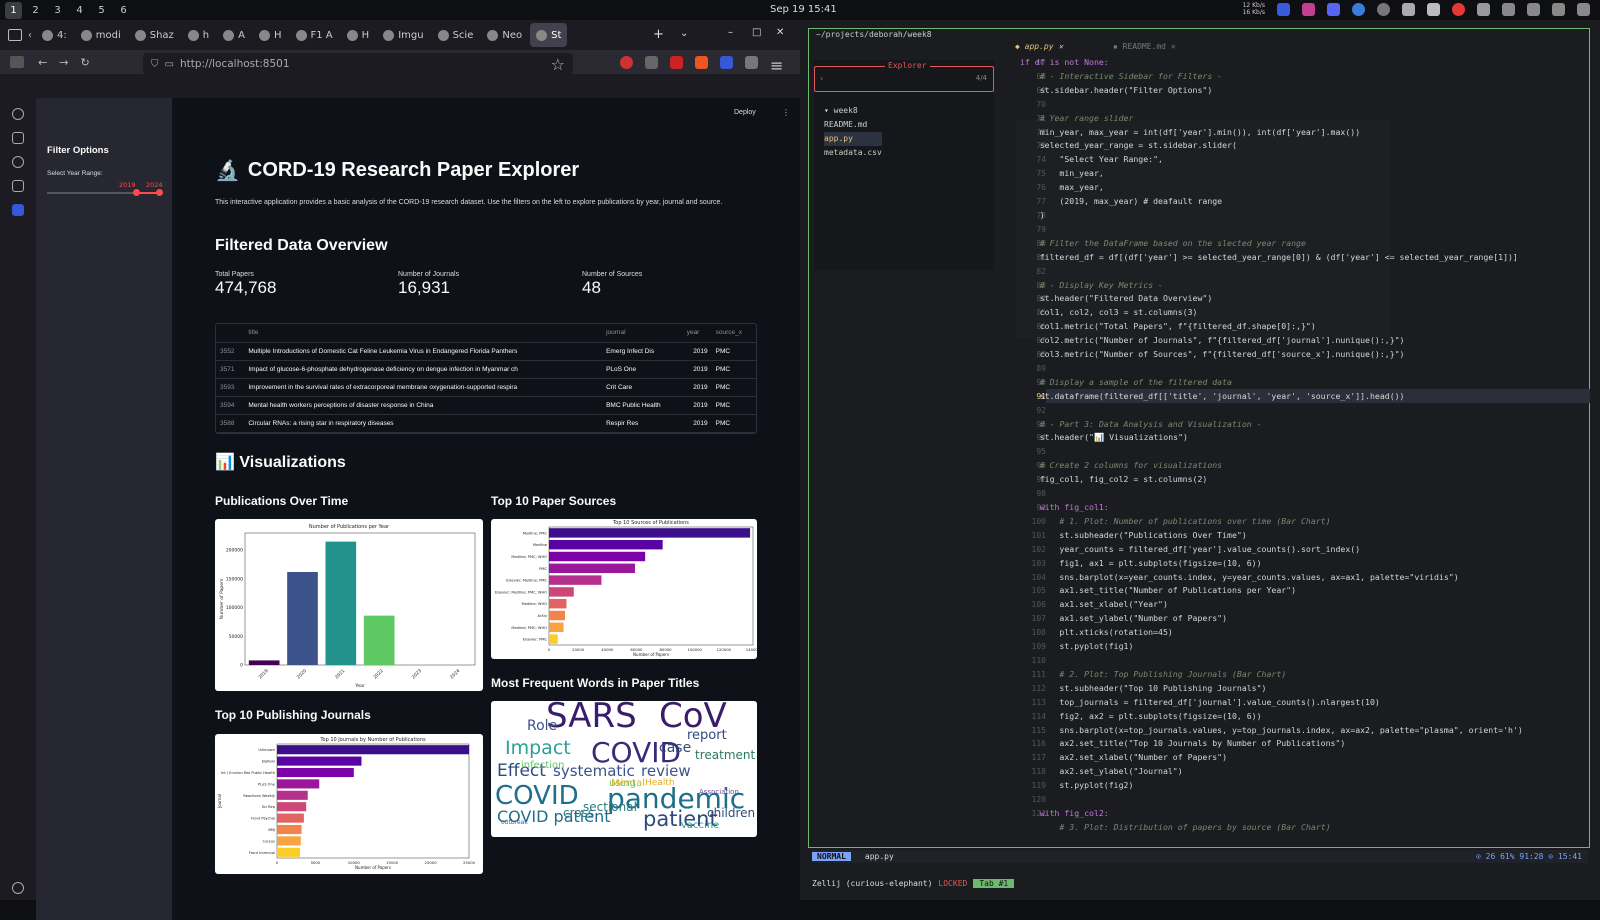 The width and height of the screenshot is (1600, 920). Describe the element at coordinates (18, 138) in the screenshot. I see `tabs-icon` at that location.